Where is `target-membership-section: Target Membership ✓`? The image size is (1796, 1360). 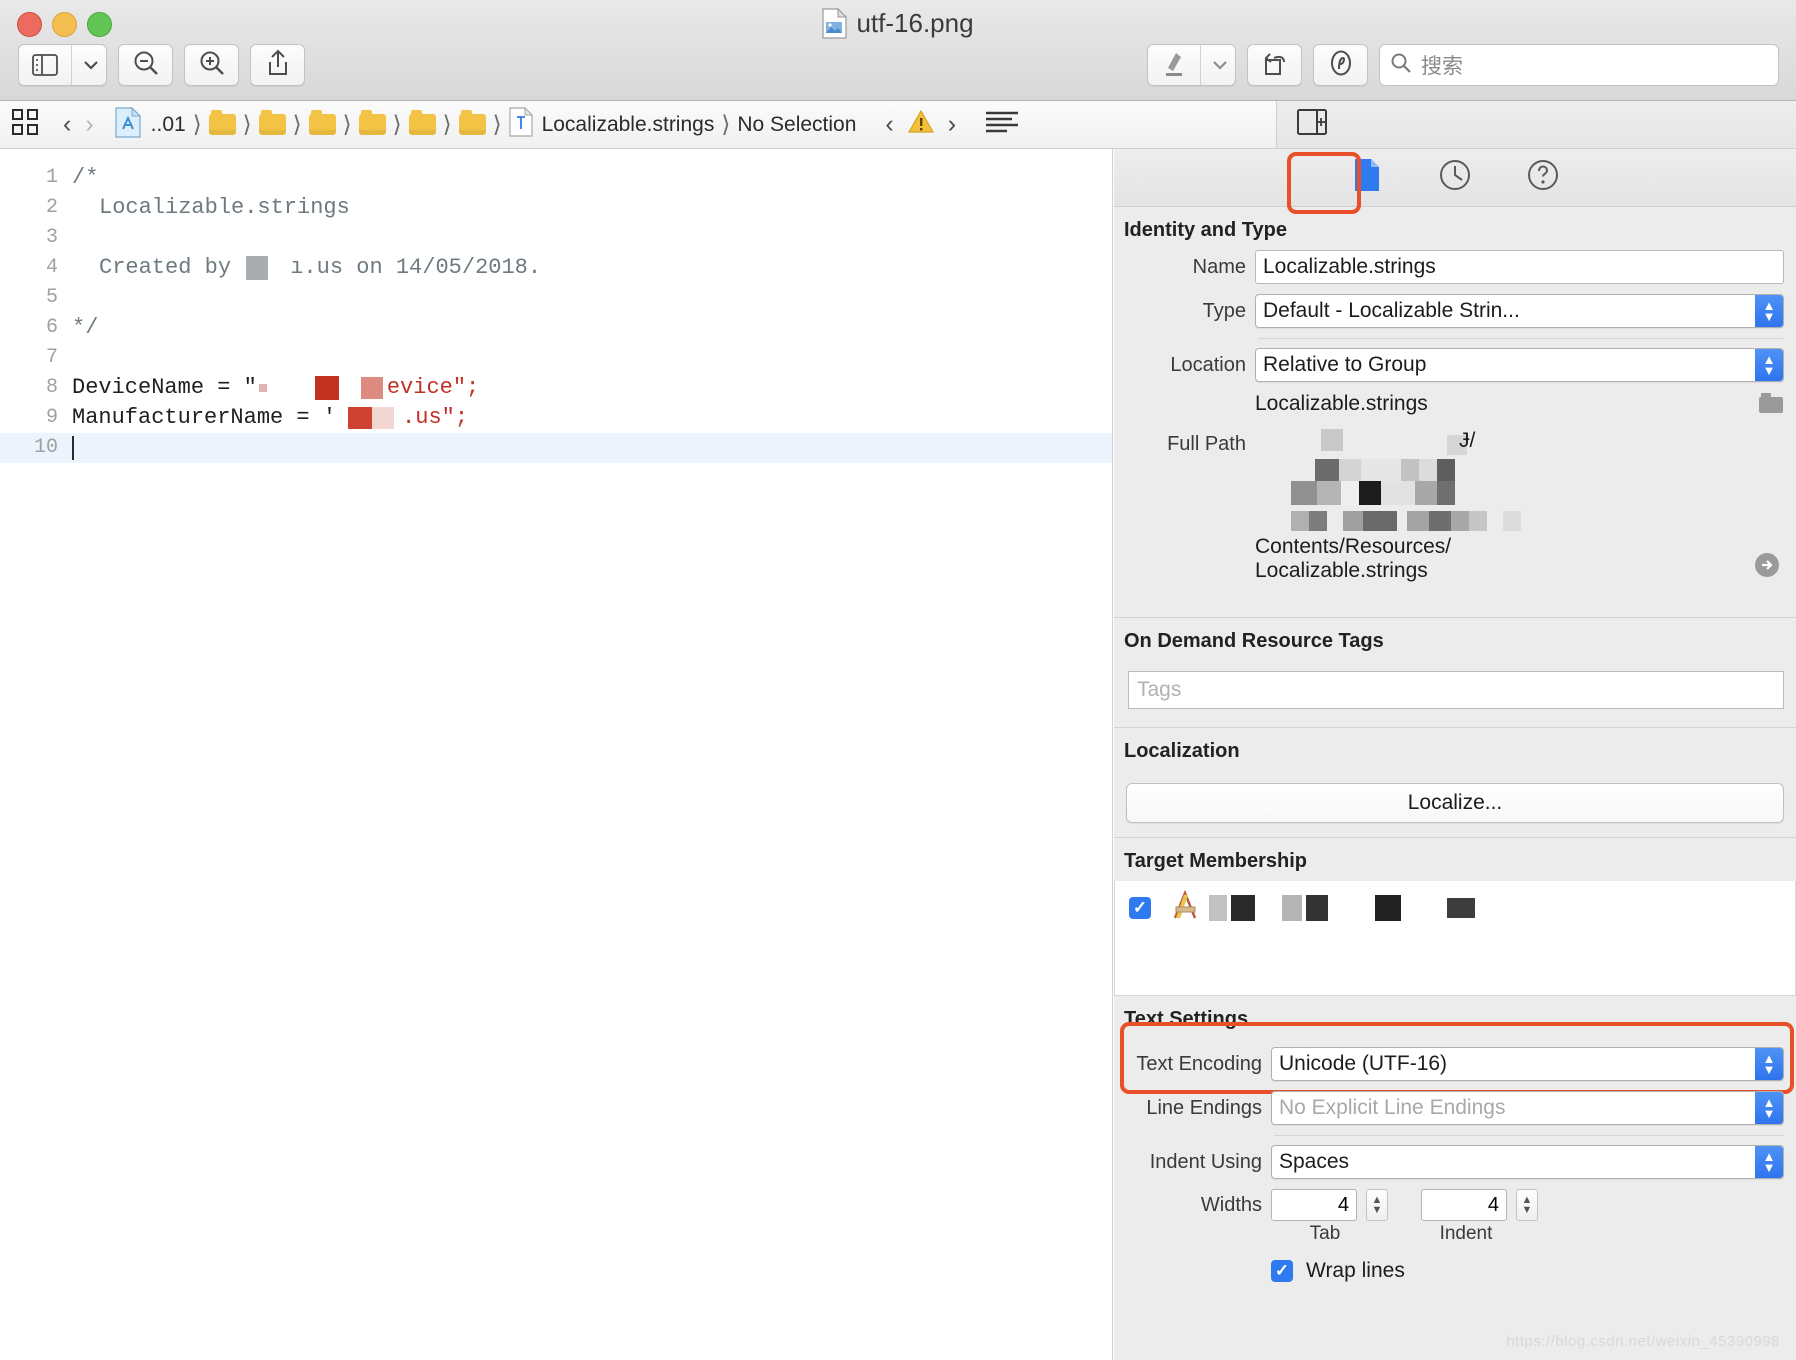 target-membership-section: Target Membership ✓ is located at coordinates (1455, 917).